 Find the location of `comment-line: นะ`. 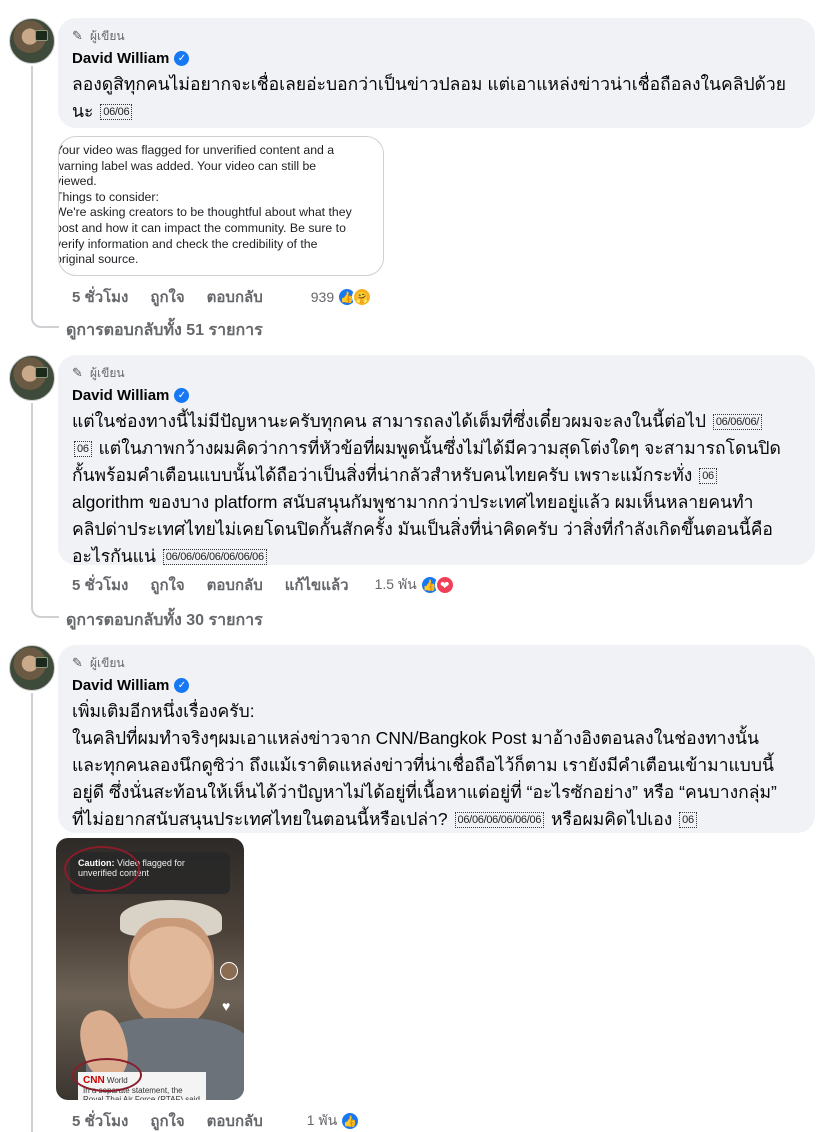

comment-line: นะ is located at coordinates (83, 111).